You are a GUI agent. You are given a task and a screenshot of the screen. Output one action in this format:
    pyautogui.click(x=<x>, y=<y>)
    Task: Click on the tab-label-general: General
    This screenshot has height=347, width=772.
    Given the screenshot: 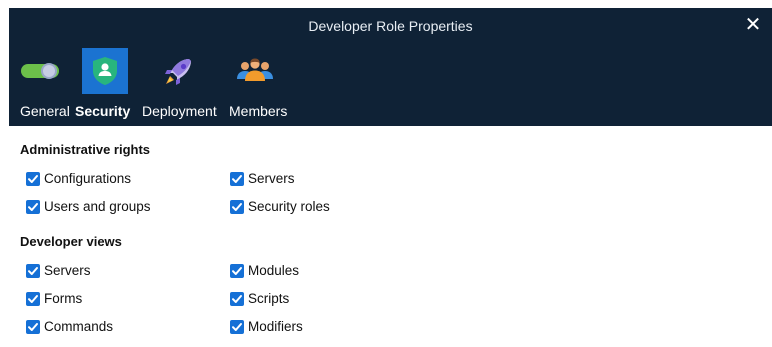 What is the action you would take?
    pyautogui.click(x=45, y=111)
    